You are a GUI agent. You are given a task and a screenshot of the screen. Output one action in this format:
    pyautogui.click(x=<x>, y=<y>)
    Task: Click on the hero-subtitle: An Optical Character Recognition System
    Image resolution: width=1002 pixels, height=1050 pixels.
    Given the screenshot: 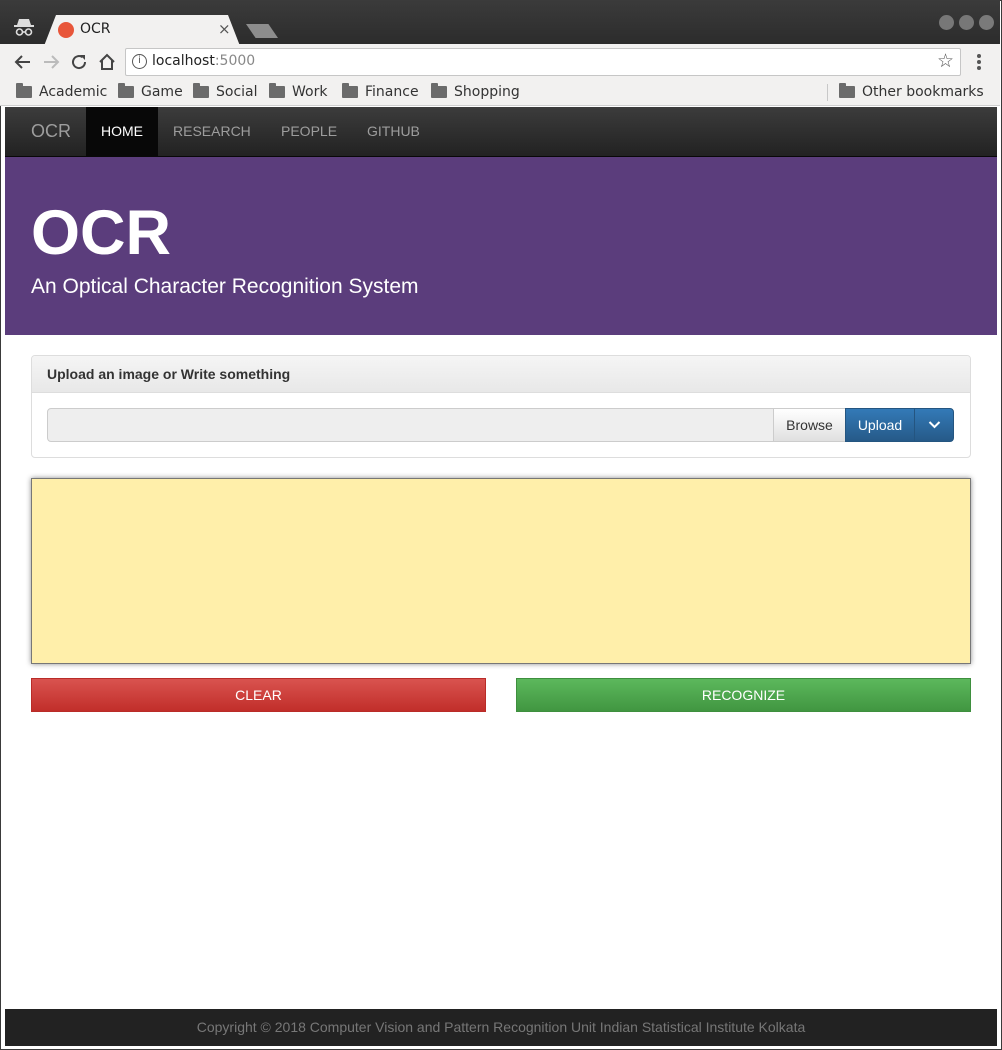 What is the action you would take?
    pyautogui.click(x=225, y=286)
    